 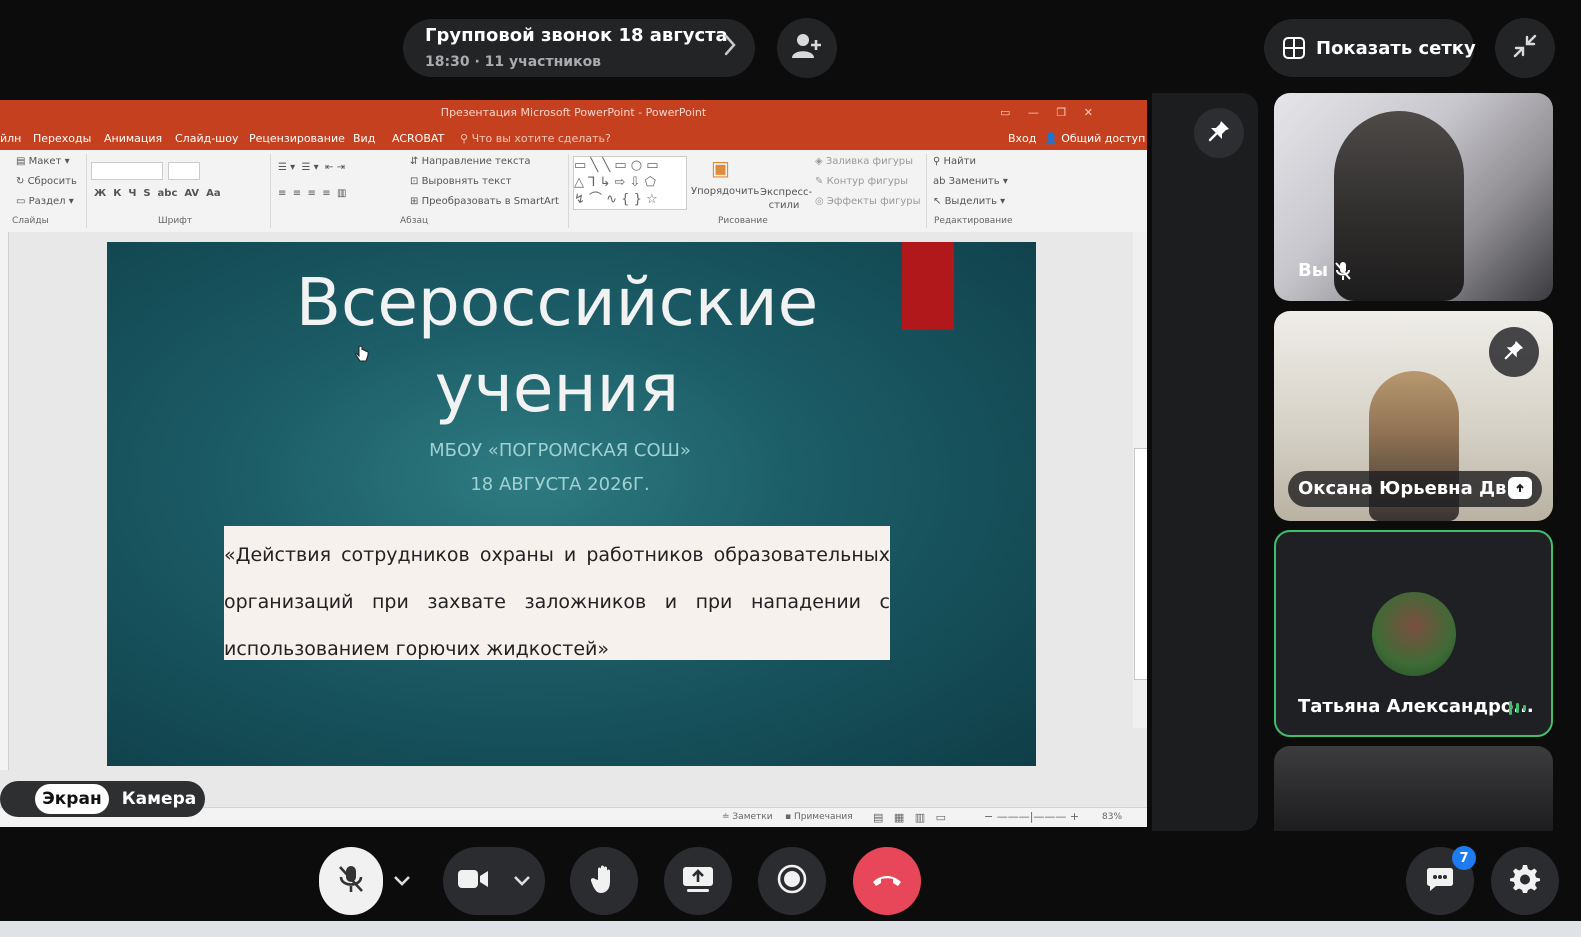 I want to click on show-grid-button: Показать сетку, so click(x=1370, y=48).